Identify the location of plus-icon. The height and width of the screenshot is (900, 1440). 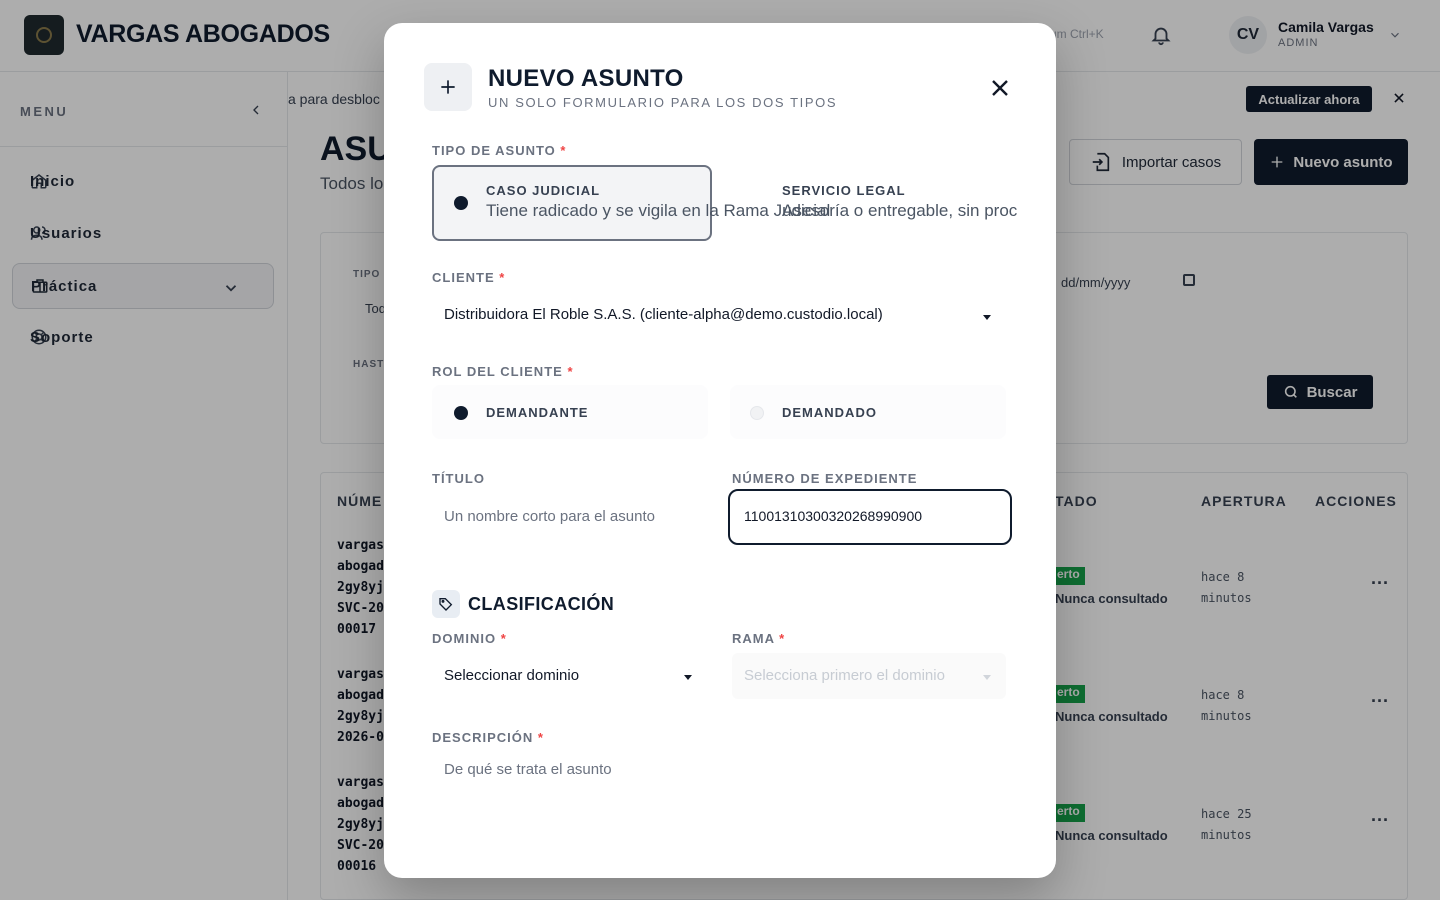
(448, 87).